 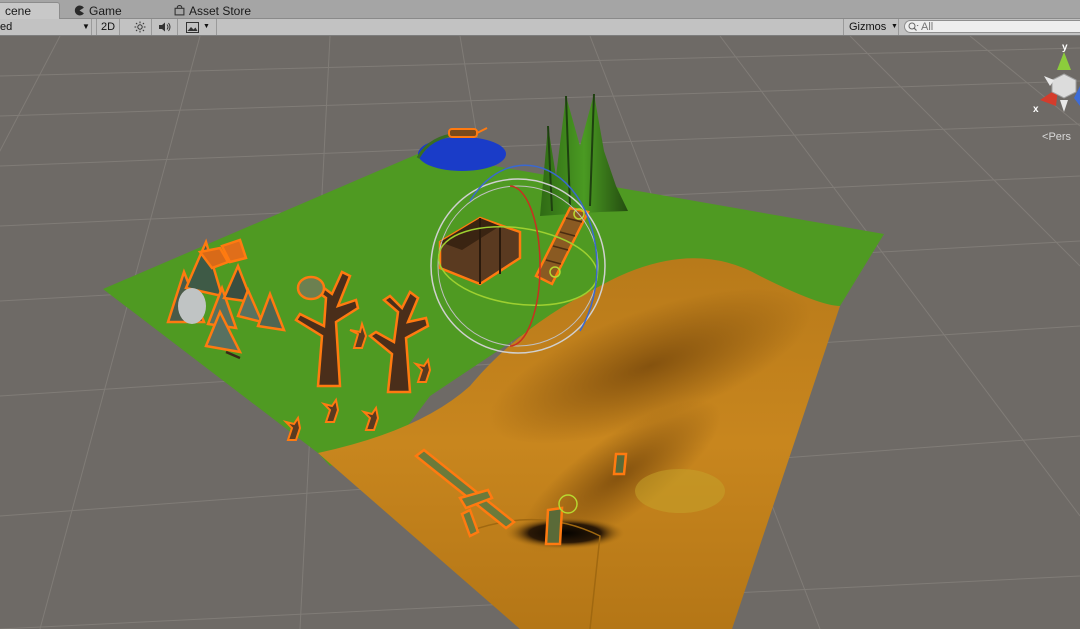 What do you see at coordinates (220, 10) in the screenshot?
I see `tab-asset-store-label: Asset Store` at bounding box center [220, 10].